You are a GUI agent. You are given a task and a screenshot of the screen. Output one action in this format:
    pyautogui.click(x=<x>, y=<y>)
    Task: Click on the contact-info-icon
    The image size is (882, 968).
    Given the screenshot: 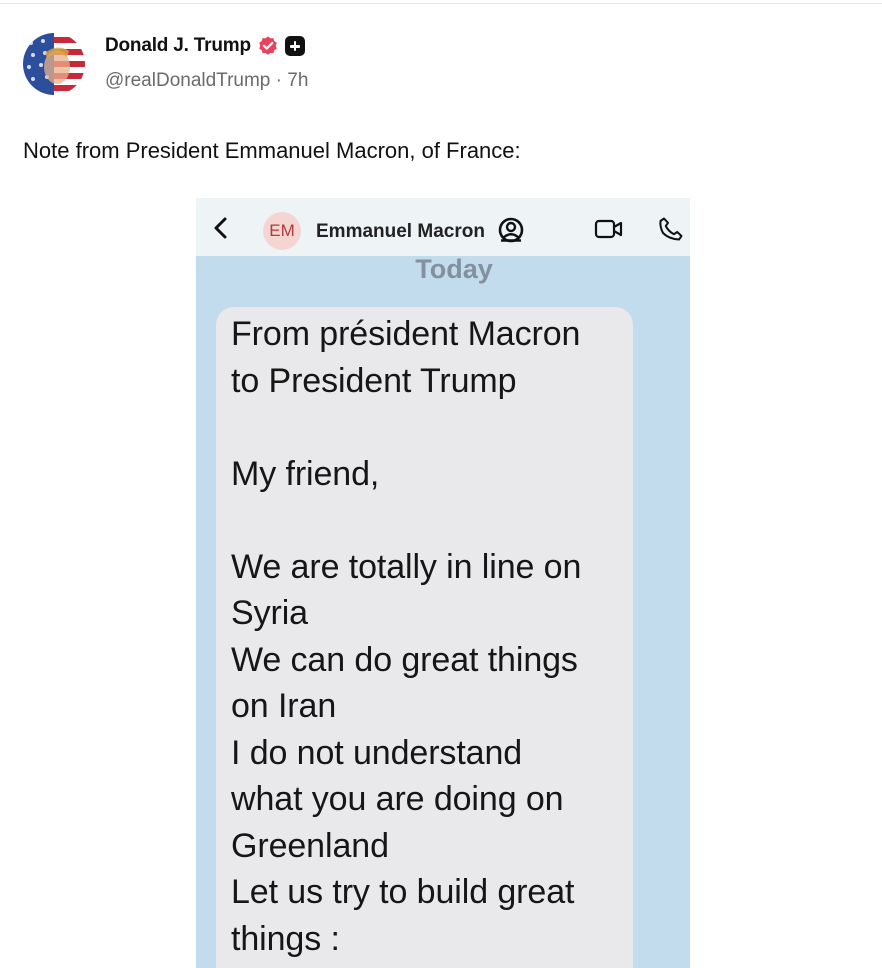 What is the action you would take?
    pyautogui.click(x=511, y=230)
    